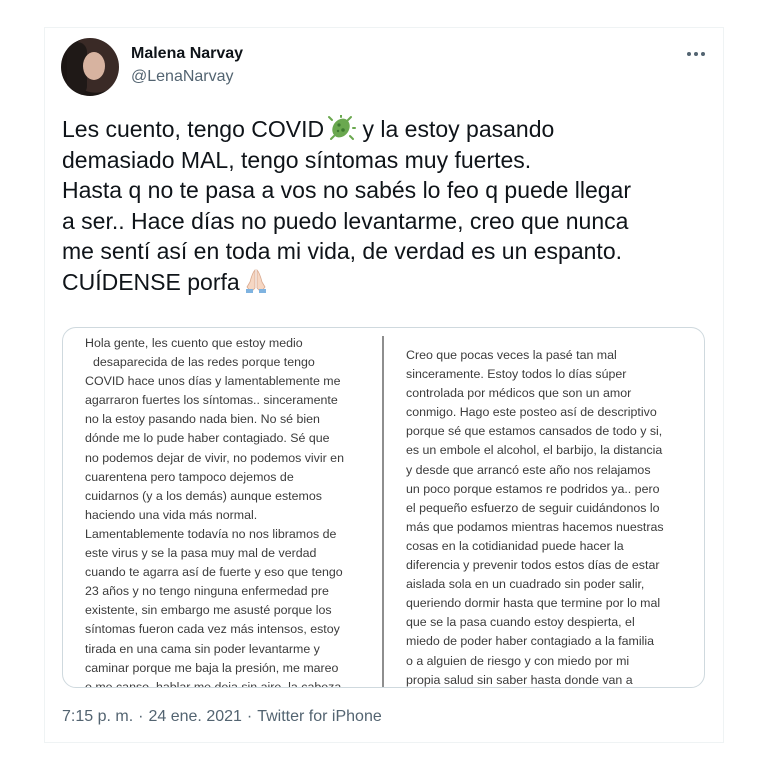 The image size is (768, 768). I want to click on text-cursor-line, so click(704, 593).